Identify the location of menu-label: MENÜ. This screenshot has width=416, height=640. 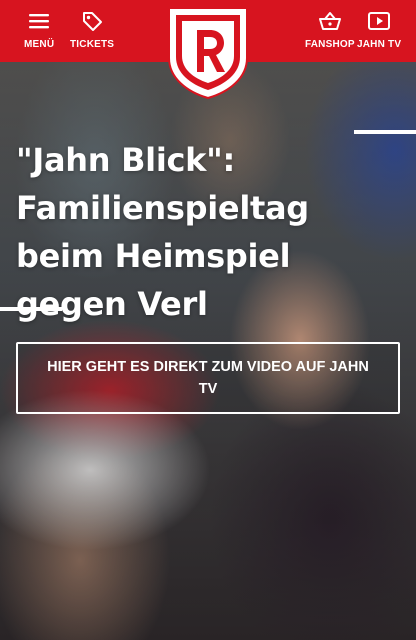
(39, 44).